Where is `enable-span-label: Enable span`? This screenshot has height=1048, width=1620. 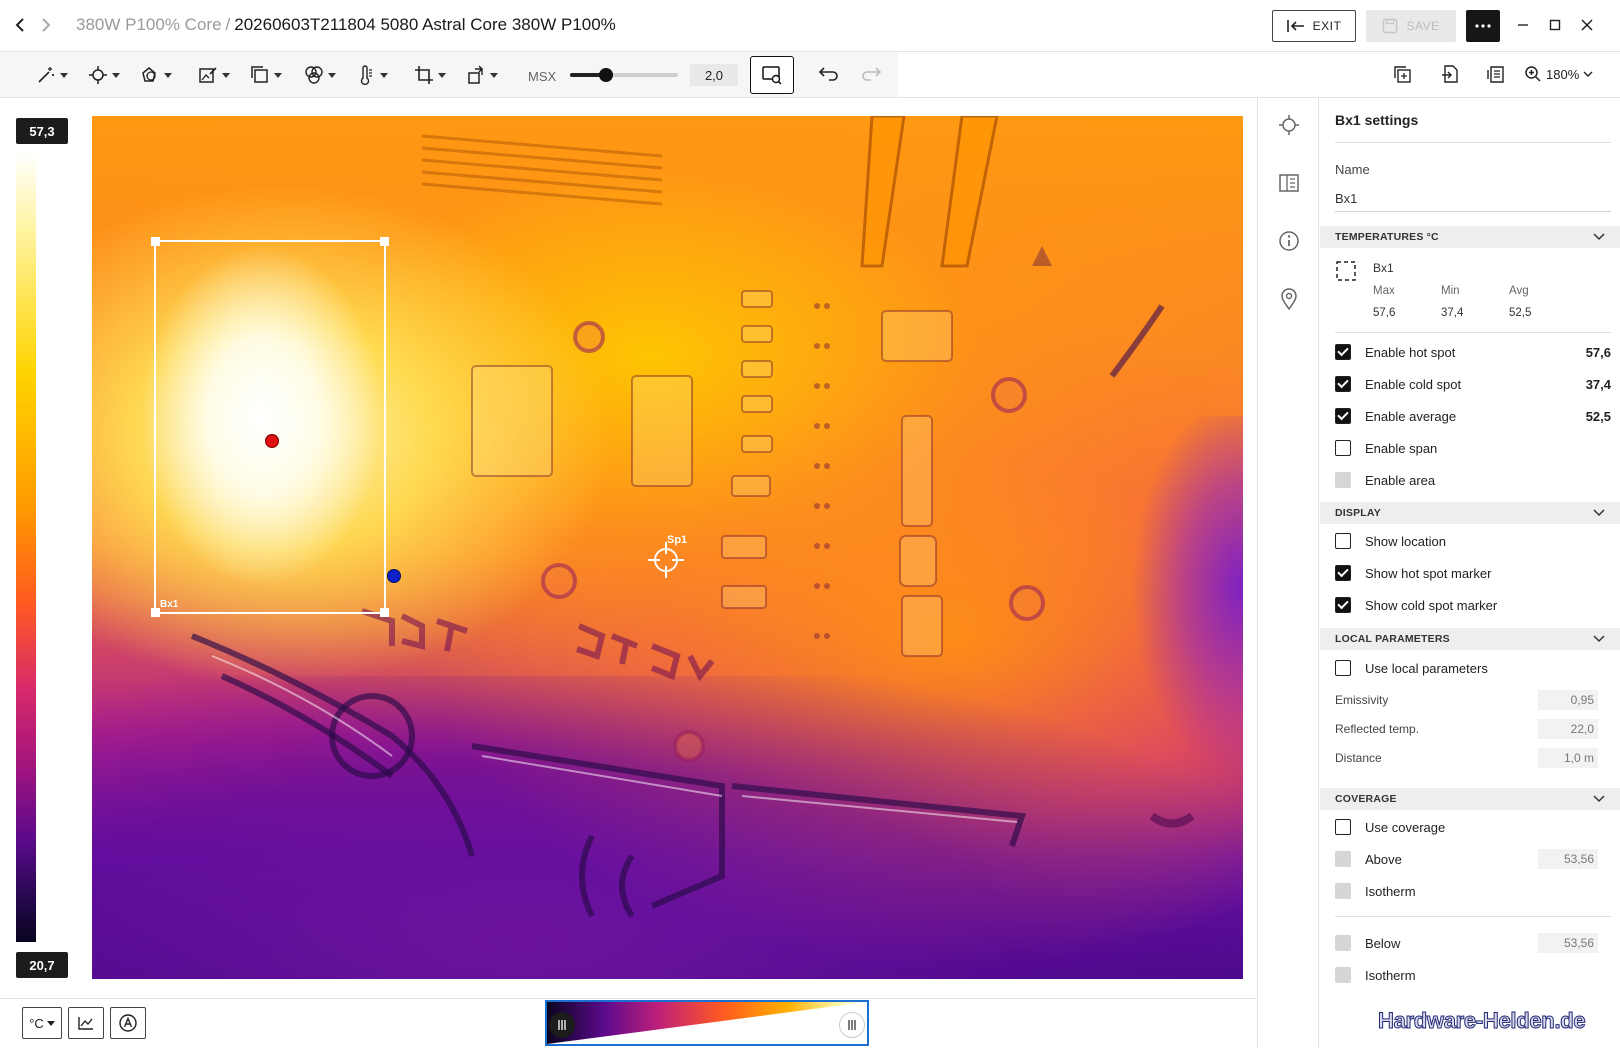
enable-span-label: Enable span is located at coordinates (1401, 448).